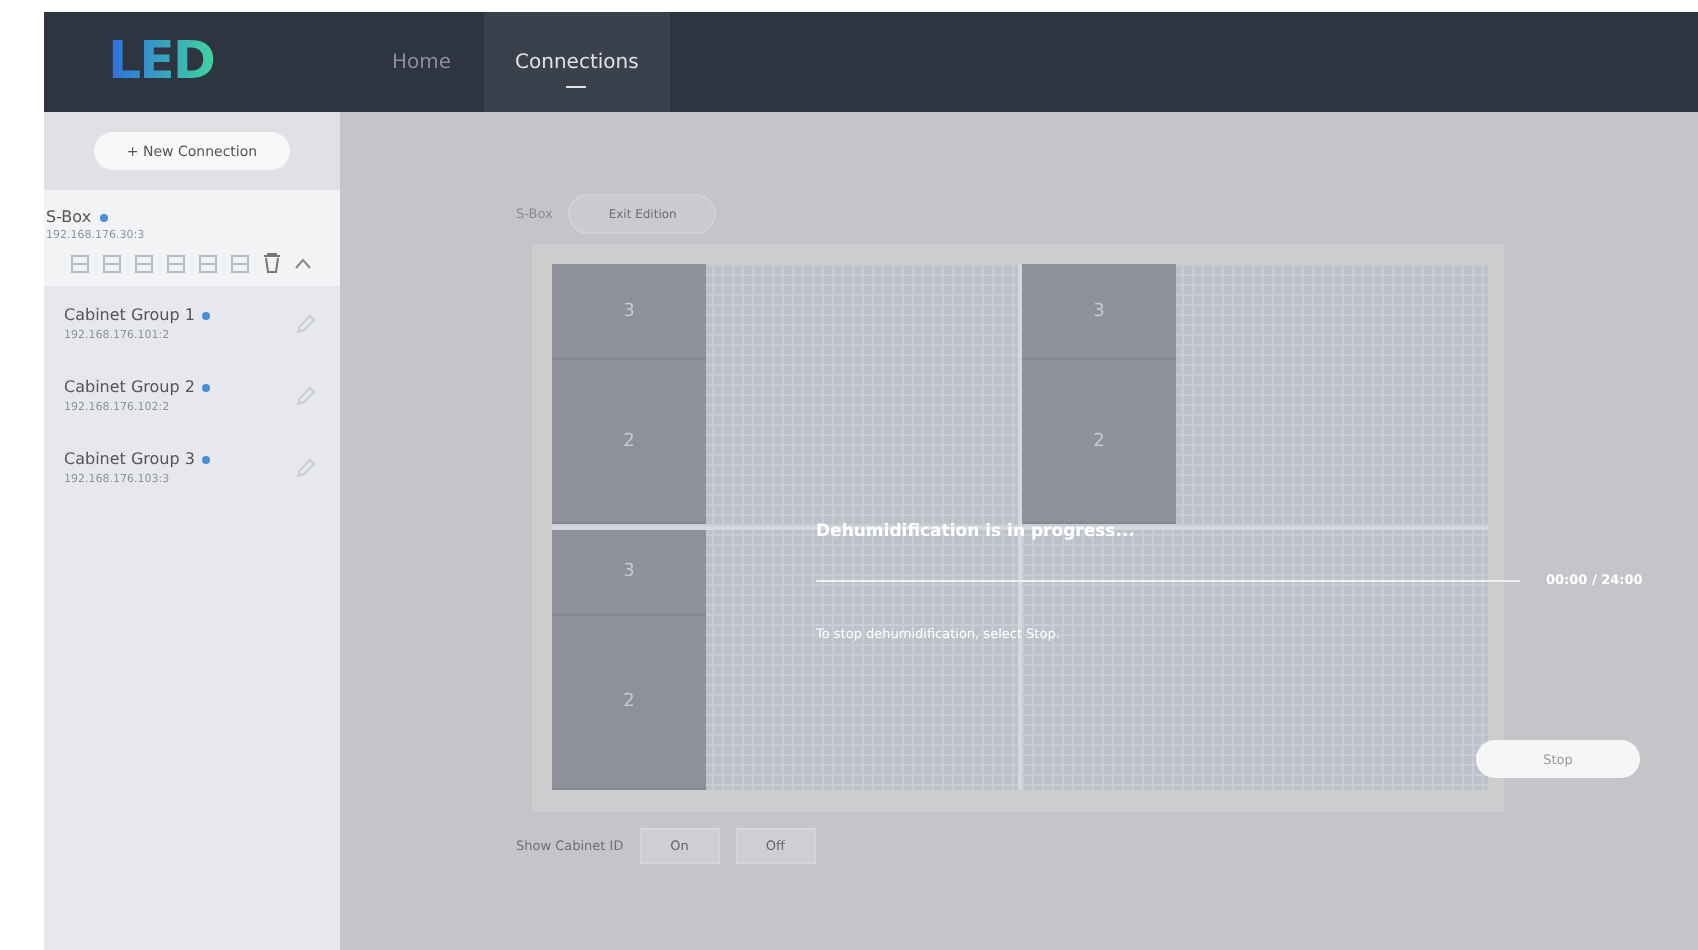  Describe the element at coordinates (69, 217) in the screenshot. I see `device-name: S-Box` at that location.